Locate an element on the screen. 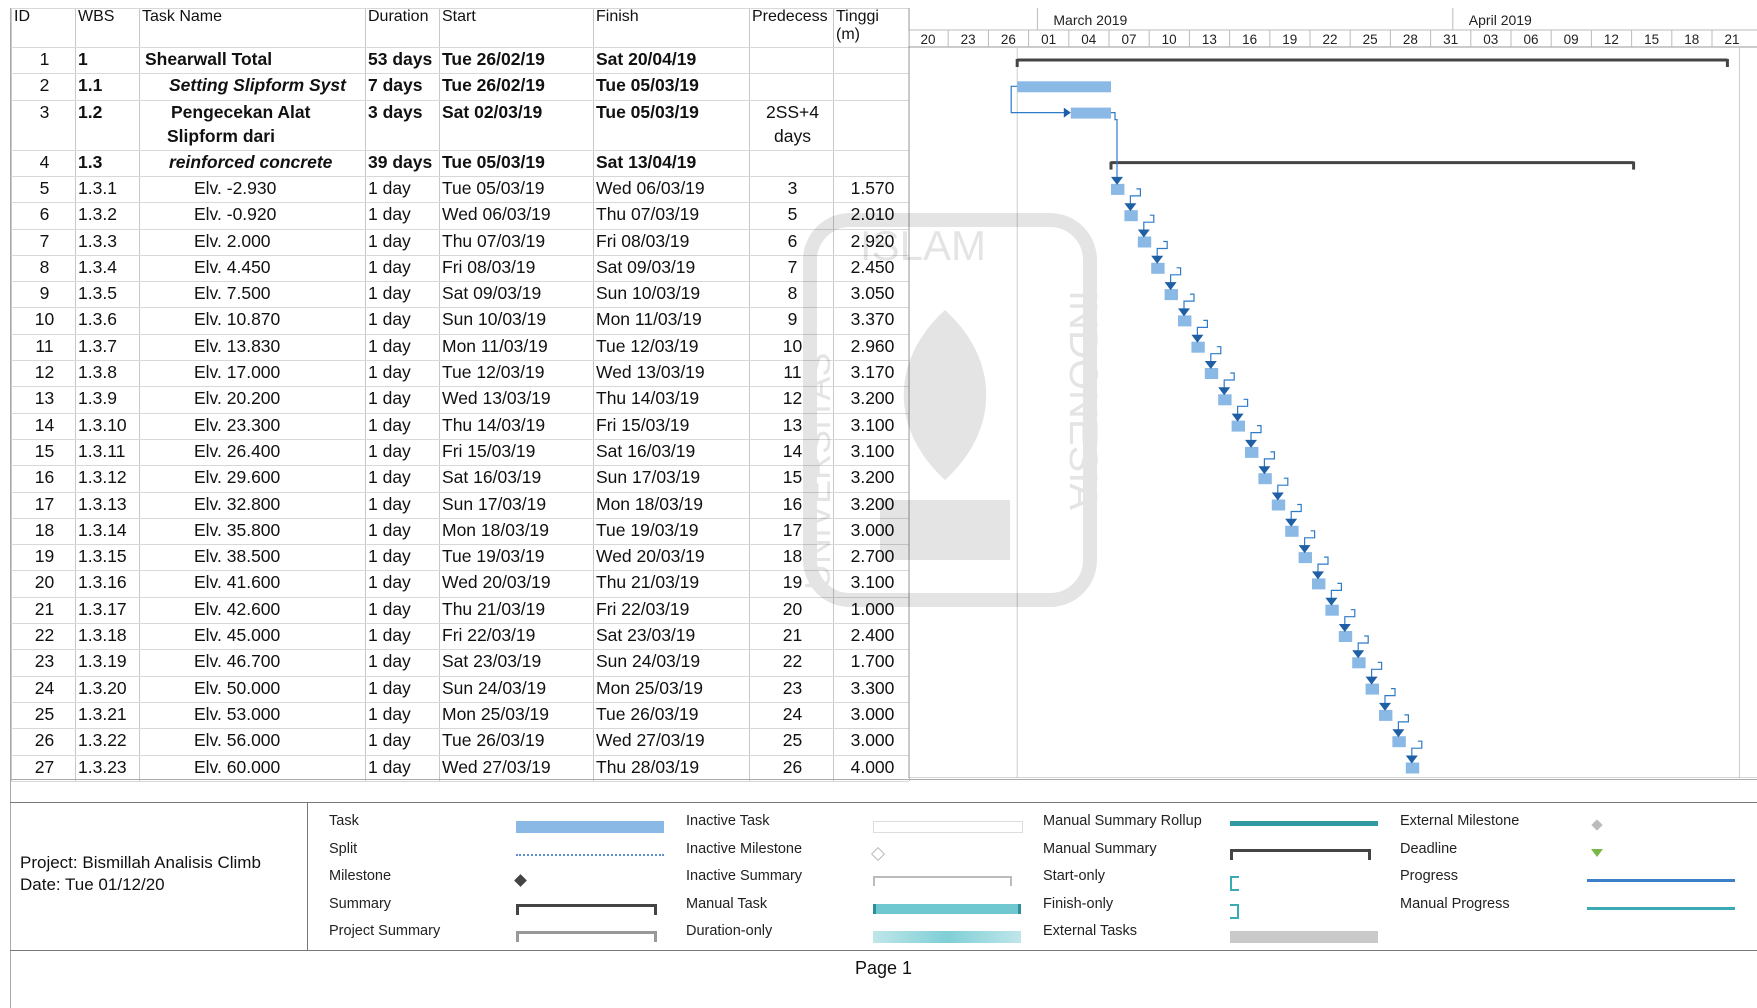 Image resolution: width=1757 pixels, height=1008 pixels. legend-swatch-duronly is located at coordinates (947, 937).